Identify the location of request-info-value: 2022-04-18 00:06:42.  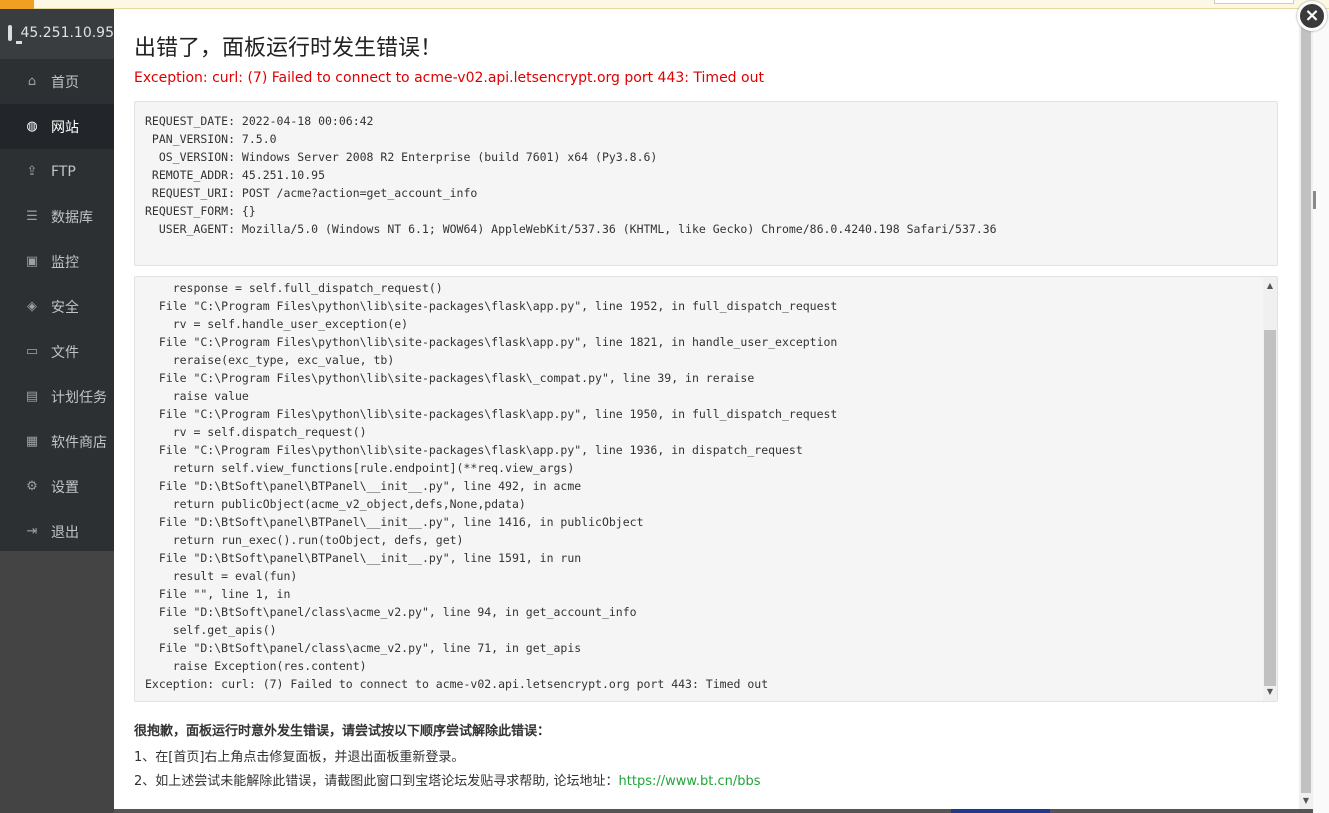
(307, 121).